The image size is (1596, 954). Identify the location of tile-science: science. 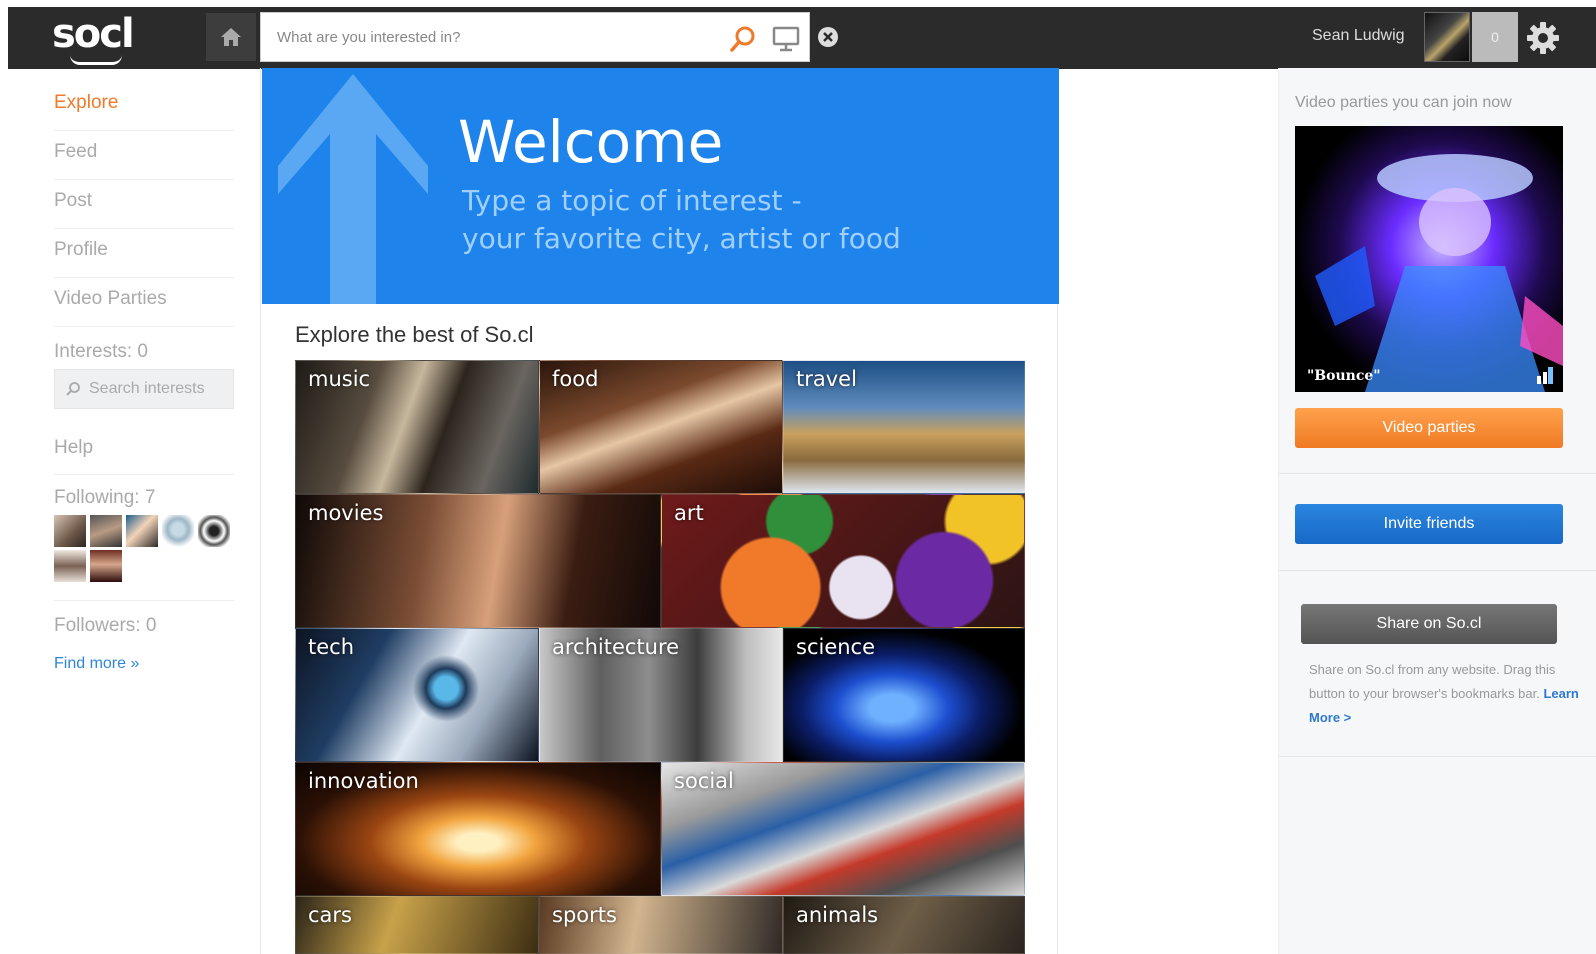
(904, 695).